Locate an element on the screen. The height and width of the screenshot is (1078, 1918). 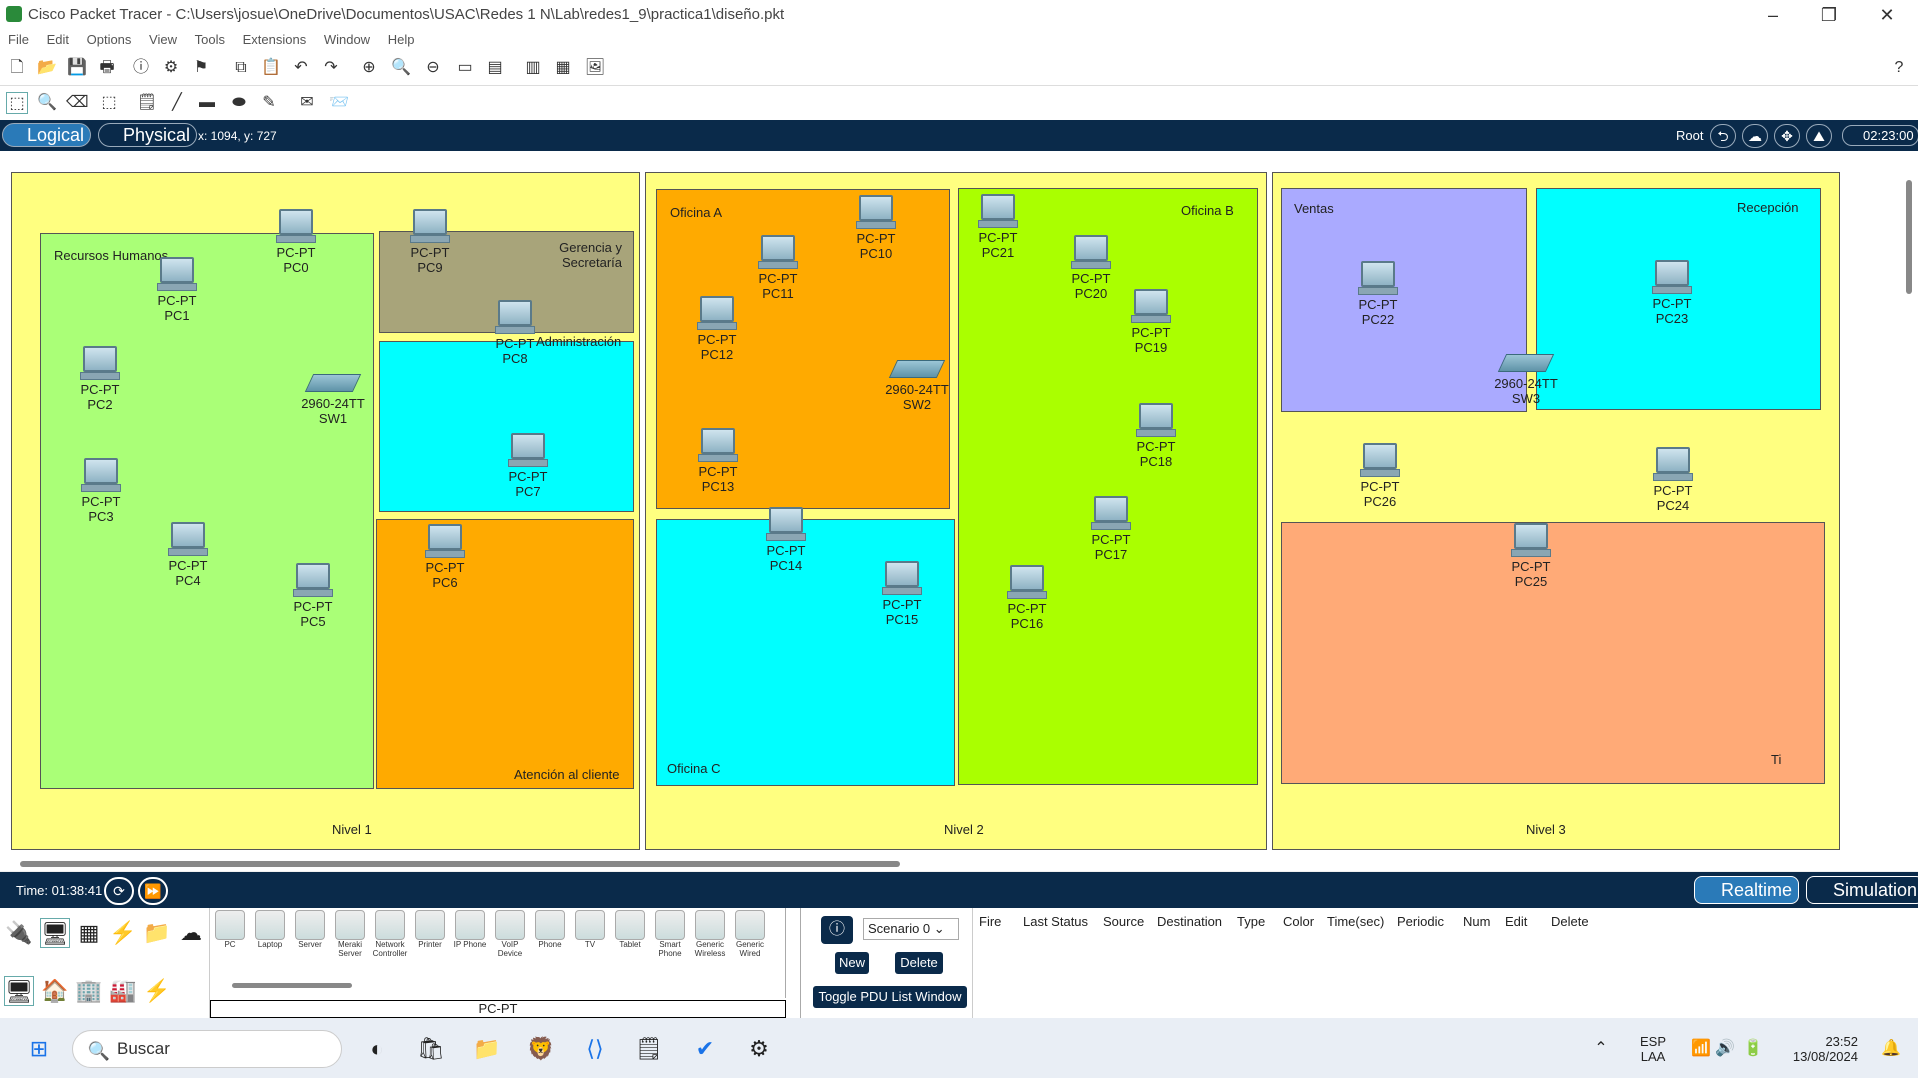
packet-tracer-icon: ⚙ is located at coordinates (759, 1049).